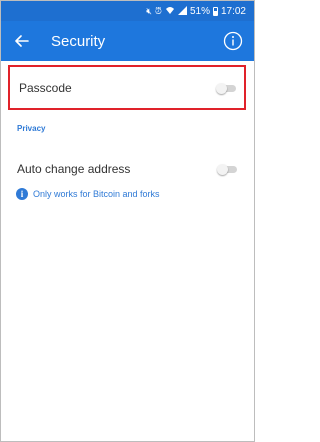 This screenshot has height=442, width=320. What do you see at coordinates (215, 11) in the screenshot?
I see `battery-icon` at bounding box center [215, 11].